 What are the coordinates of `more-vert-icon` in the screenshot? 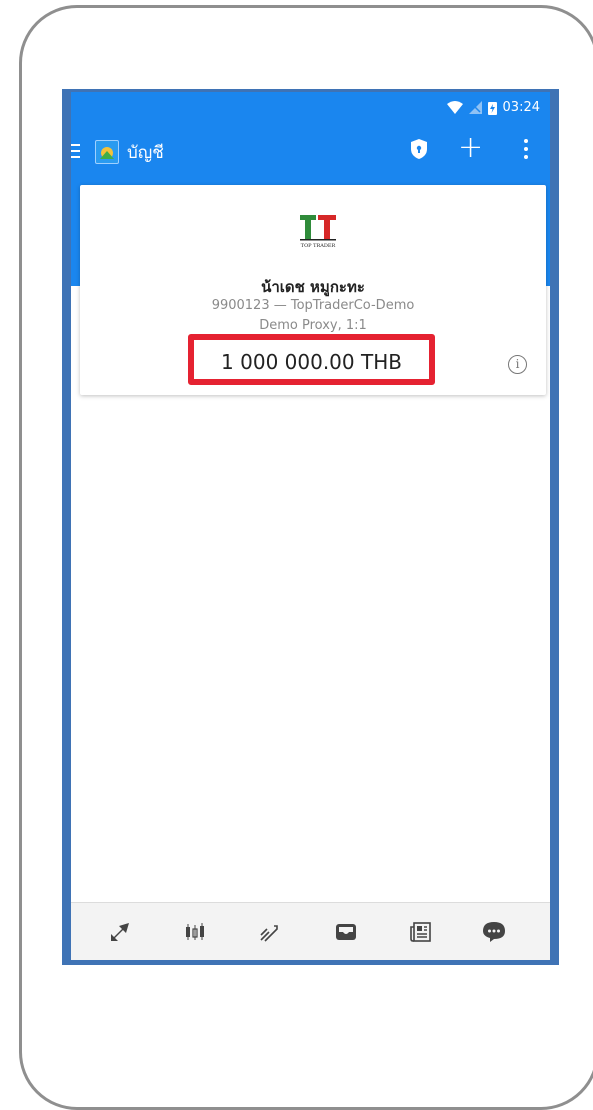 It's located at (526, 151).